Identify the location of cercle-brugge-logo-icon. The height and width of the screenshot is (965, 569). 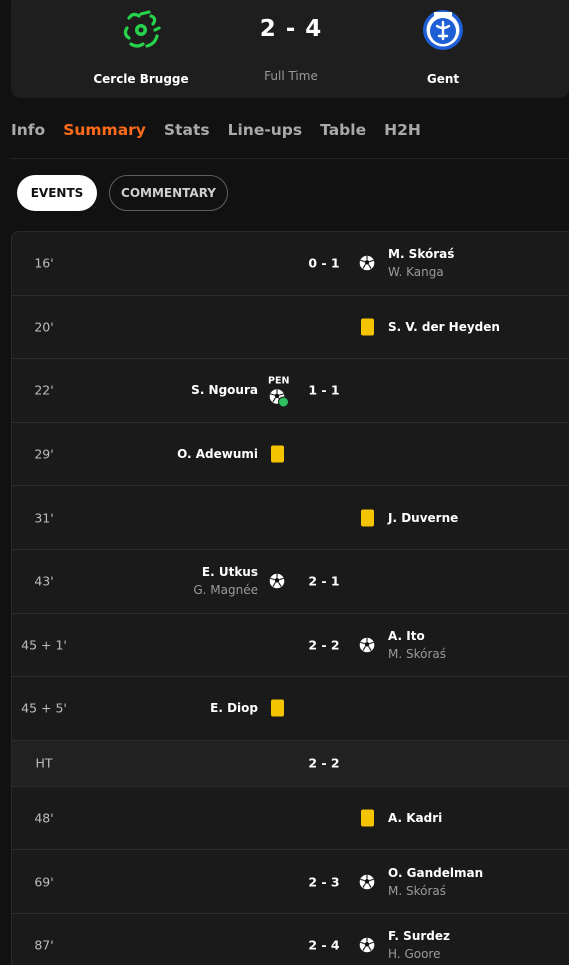
(142, 29).